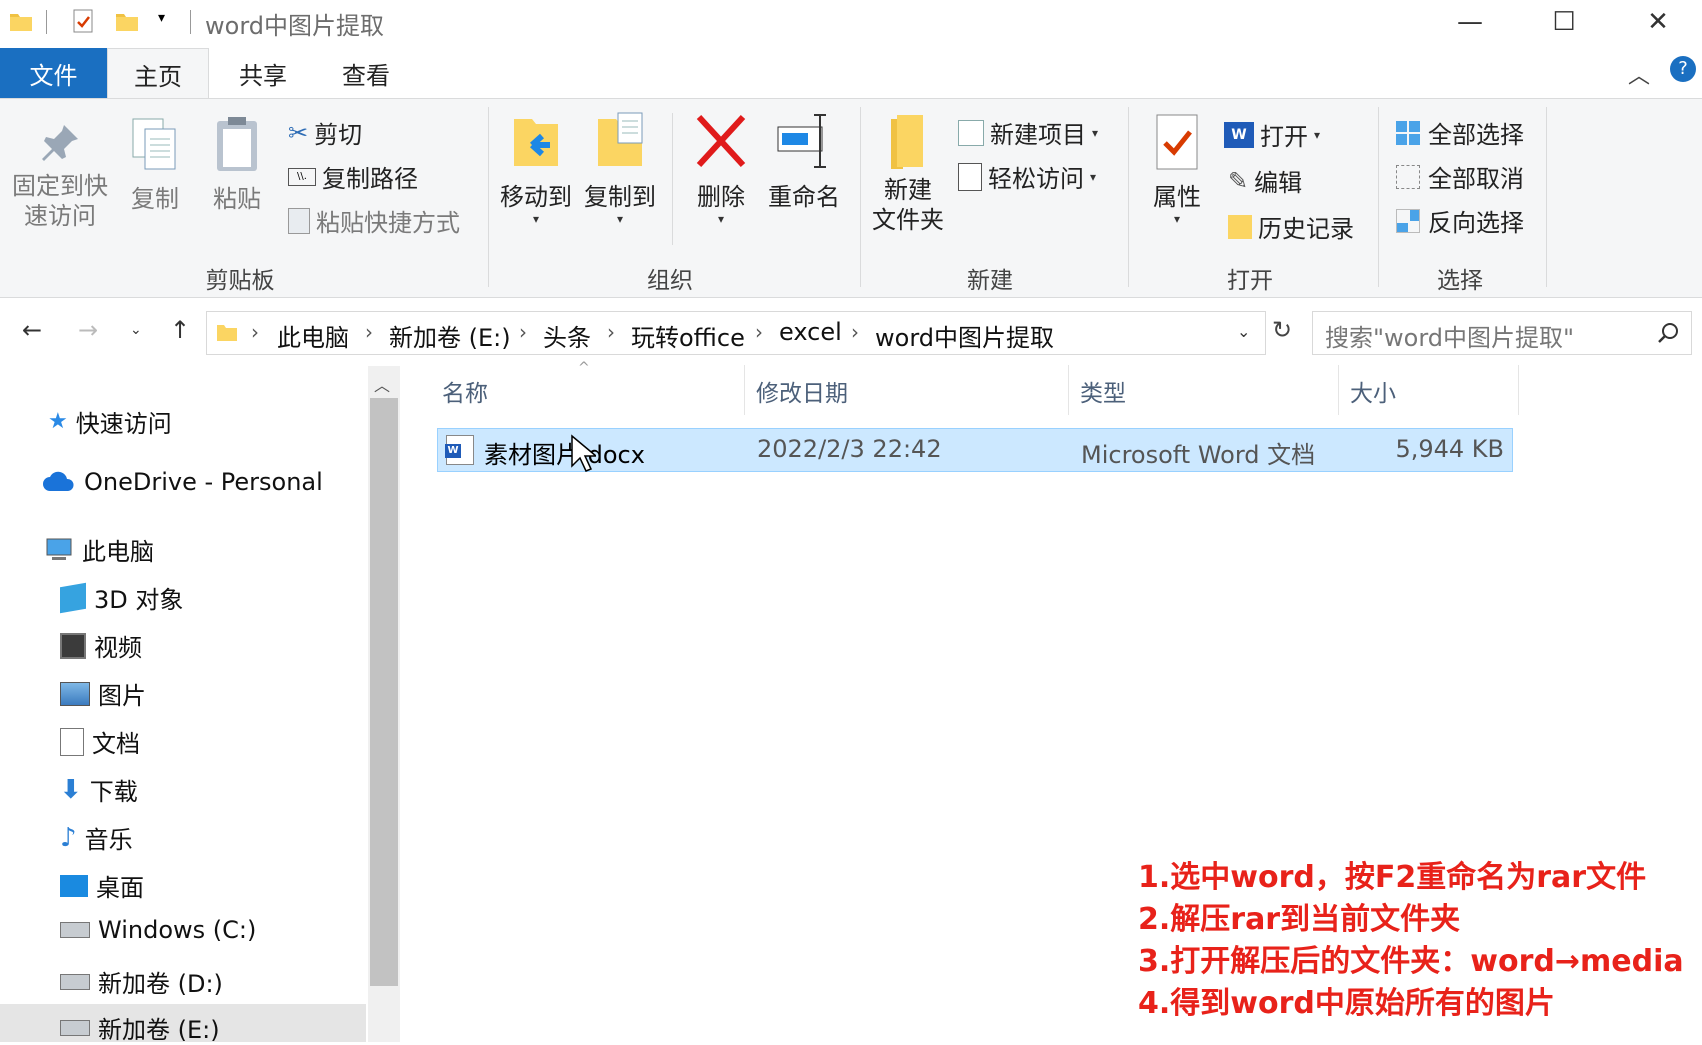  Describe the element at coordinates (1278, 183) in the screenshot. I see `edit-label: 编辑` at that location.